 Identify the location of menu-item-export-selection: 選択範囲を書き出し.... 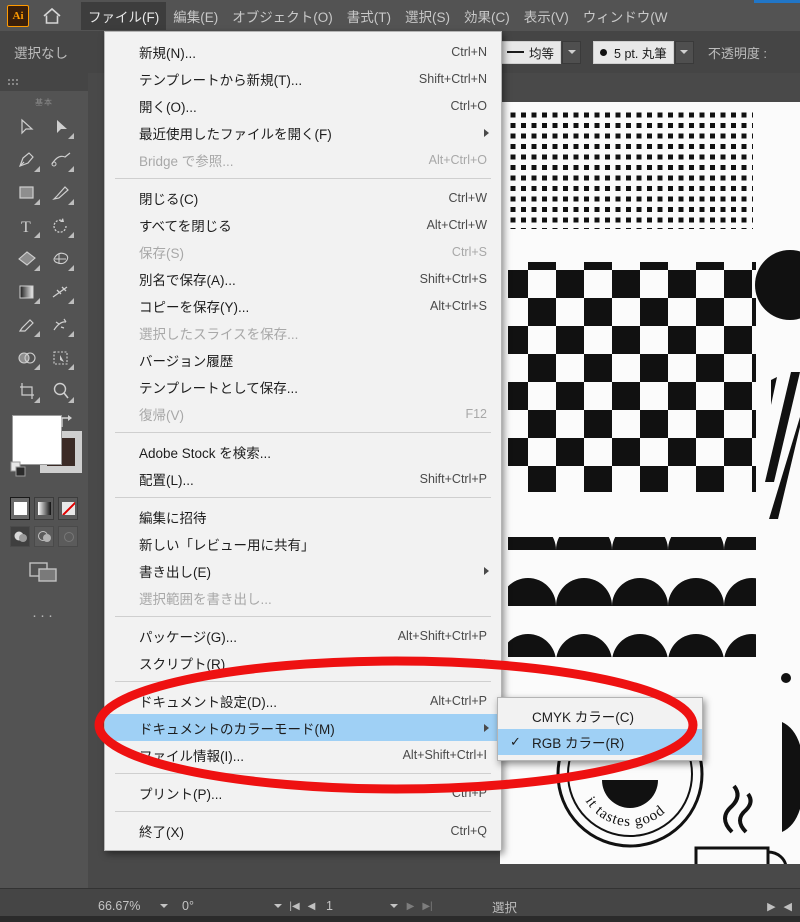
(205, 599).